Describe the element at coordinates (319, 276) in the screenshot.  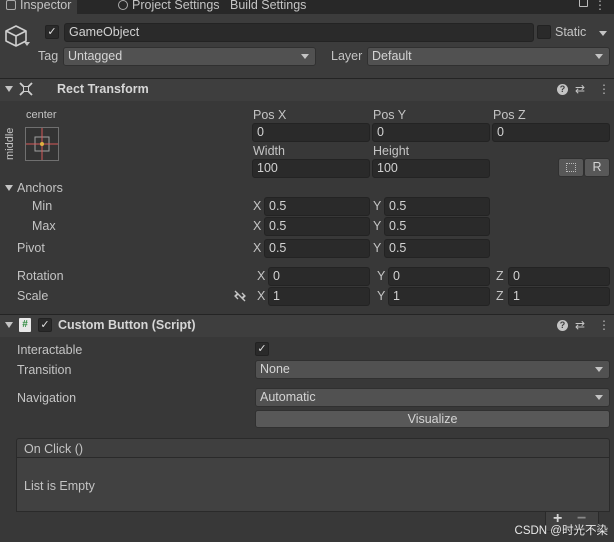
I see `rotation-x-field: 0` at that location.